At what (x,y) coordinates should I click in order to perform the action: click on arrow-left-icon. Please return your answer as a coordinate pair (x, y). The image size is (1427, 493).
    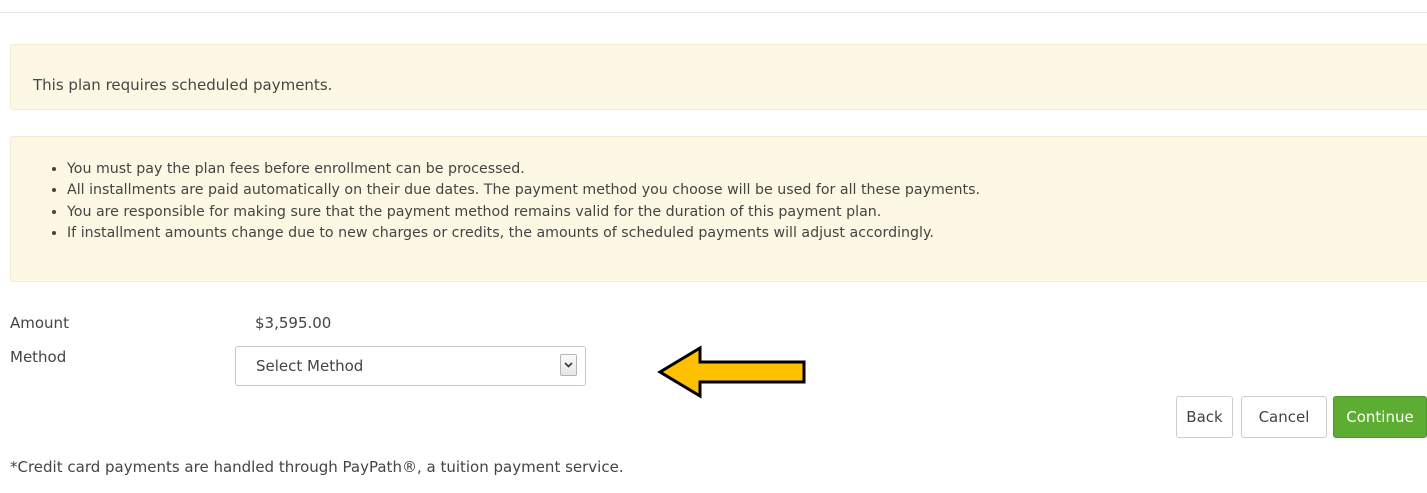
    Looking at the image, I should click on (731, 372).